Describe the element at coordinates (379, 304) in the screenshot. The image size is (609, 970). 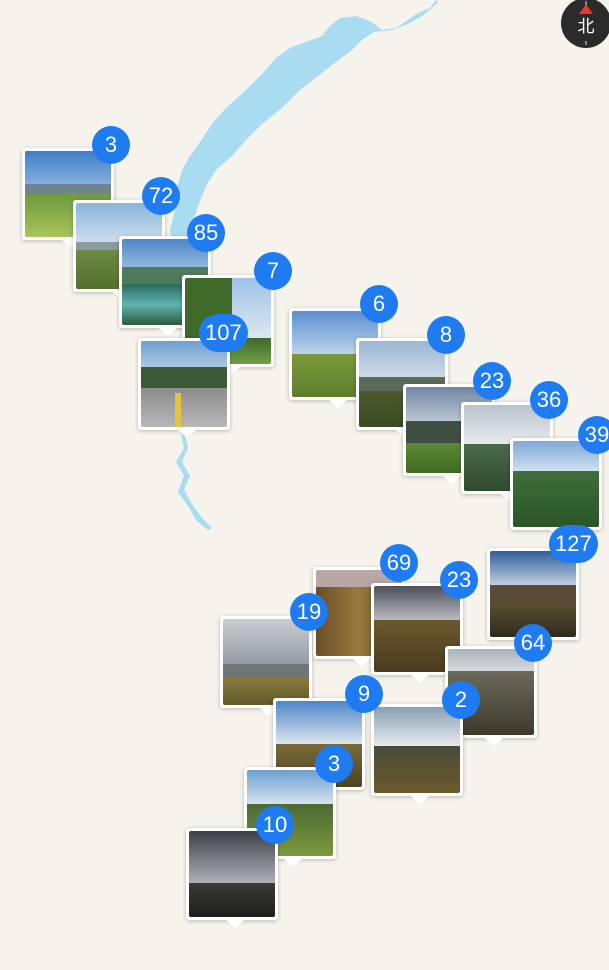
I see `cluster-count-badge: 6` at that location.